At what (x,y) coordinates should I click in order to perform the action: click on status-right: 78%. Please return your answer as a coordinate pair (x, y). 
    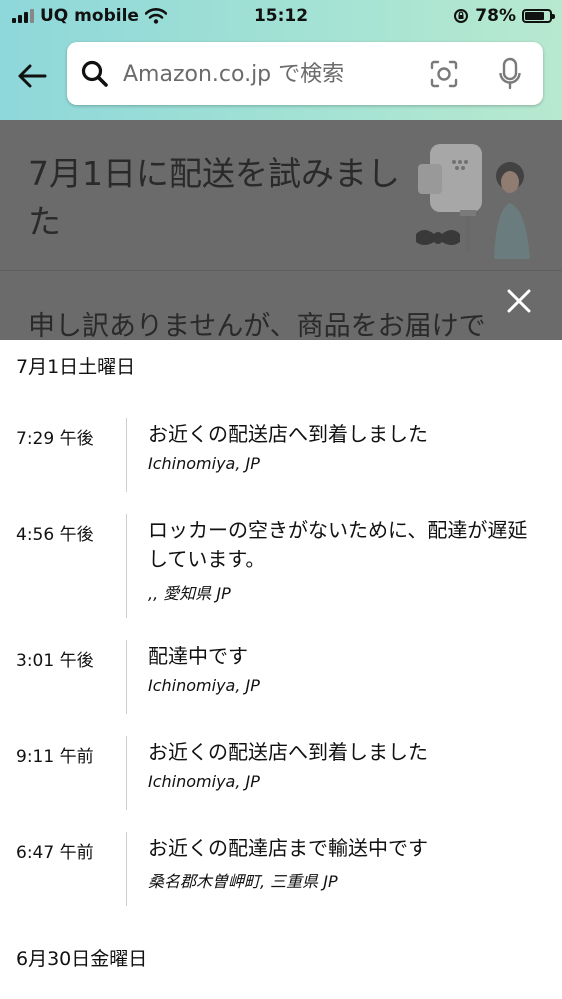
    Looking at the image, I should click on (507, 16).